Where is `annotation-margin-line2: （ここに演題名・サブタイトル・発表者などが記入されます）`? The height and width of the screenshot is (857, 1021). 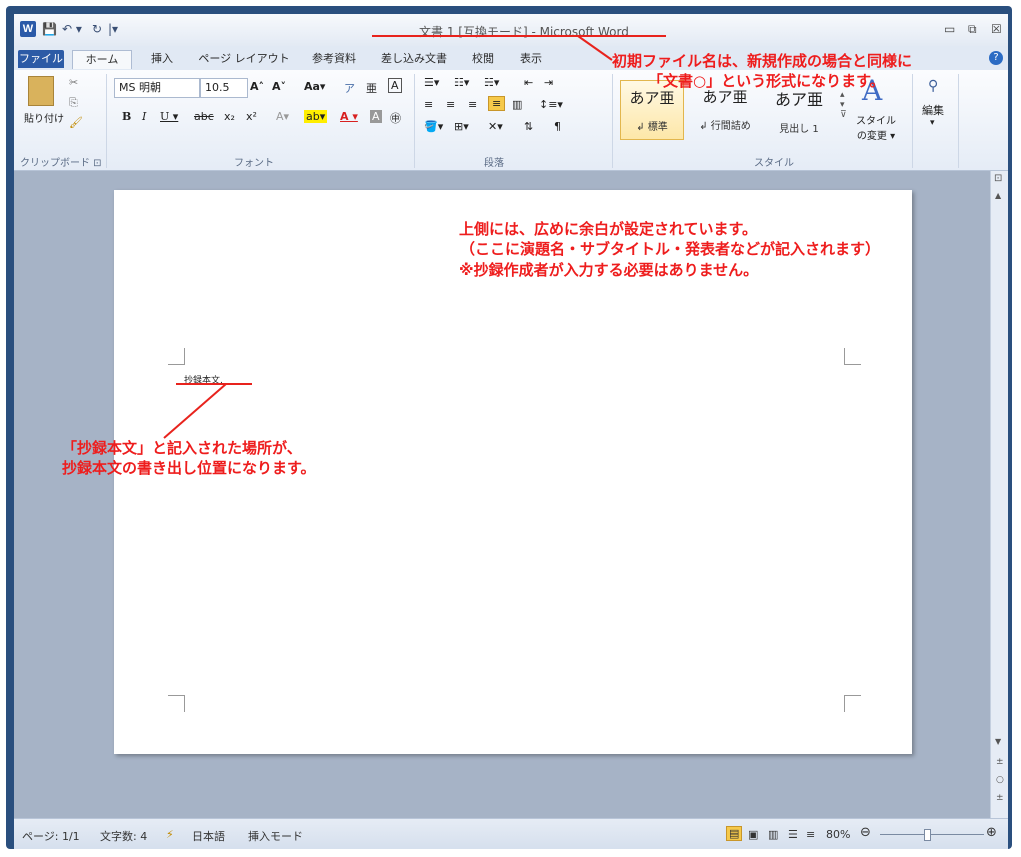
annotation-margin-line2: （ここに演題名・サブタイトル・発表者などが記入されます） is located at coordinates (670, 249).